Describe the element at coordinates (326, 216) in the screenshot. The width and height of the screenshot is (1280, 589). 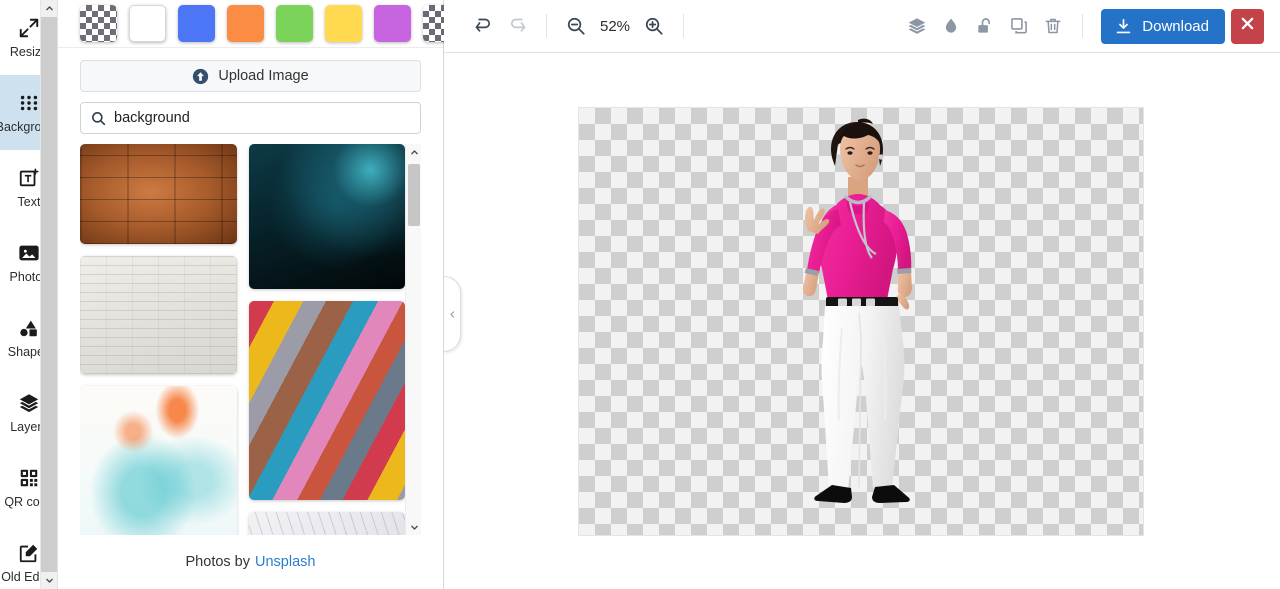
I see `thumb-dark-teal-smoke` at that location.